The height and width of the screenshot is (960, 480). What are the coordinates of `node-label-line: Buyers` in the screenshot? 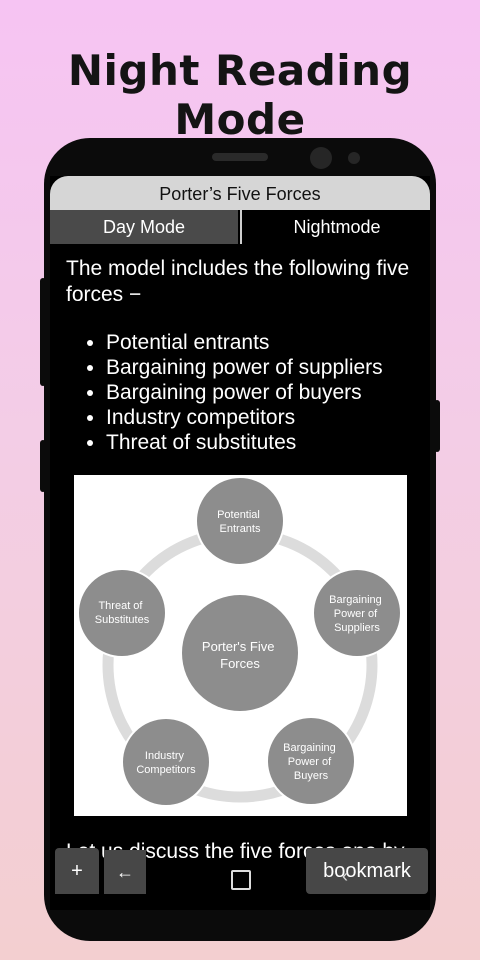 It's located at (311, 776).